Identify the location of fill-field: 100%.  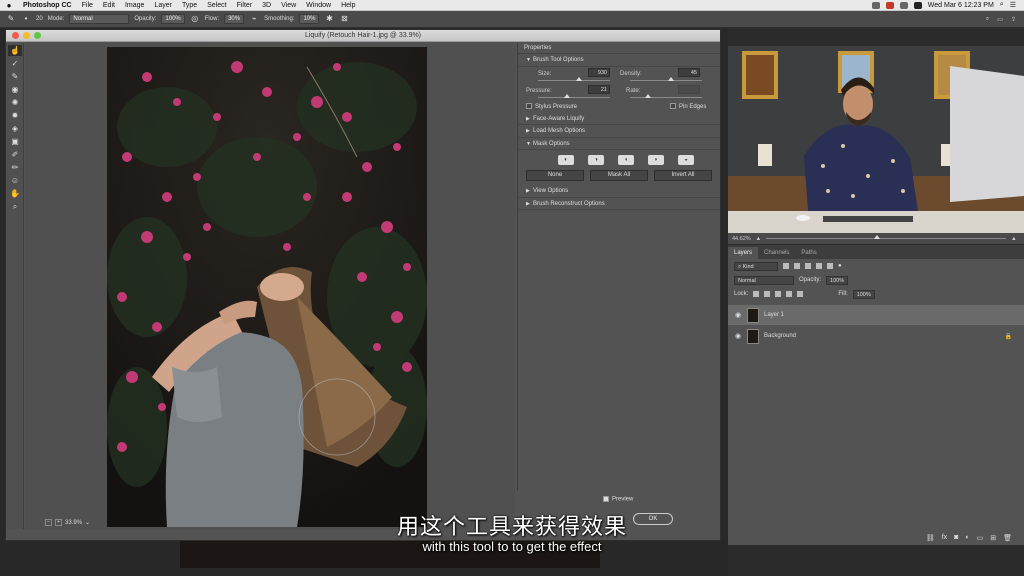
(863, 294).